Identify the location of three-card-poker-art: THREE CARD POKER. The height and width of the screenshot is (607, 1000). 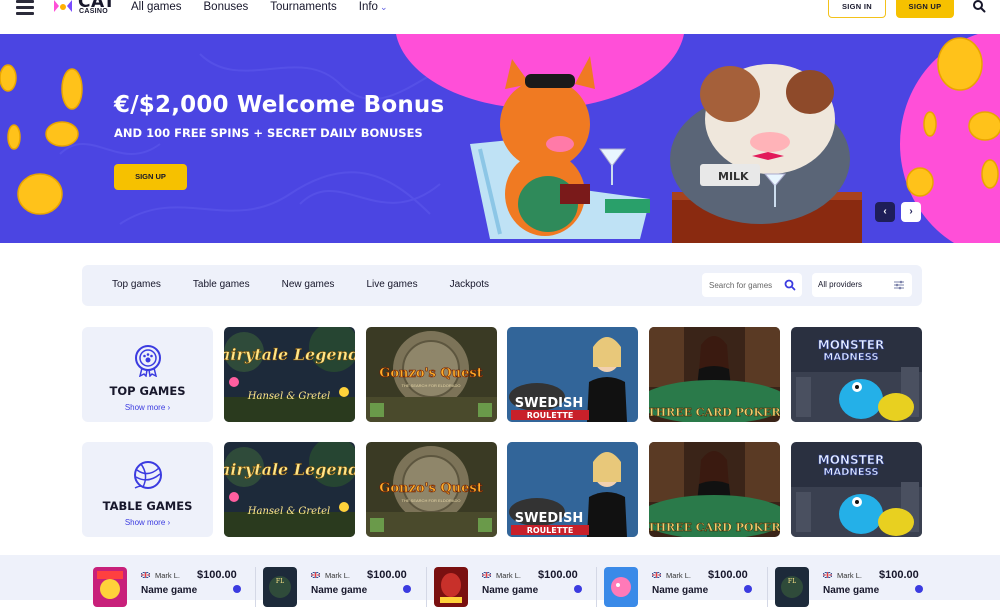
(714, 374).